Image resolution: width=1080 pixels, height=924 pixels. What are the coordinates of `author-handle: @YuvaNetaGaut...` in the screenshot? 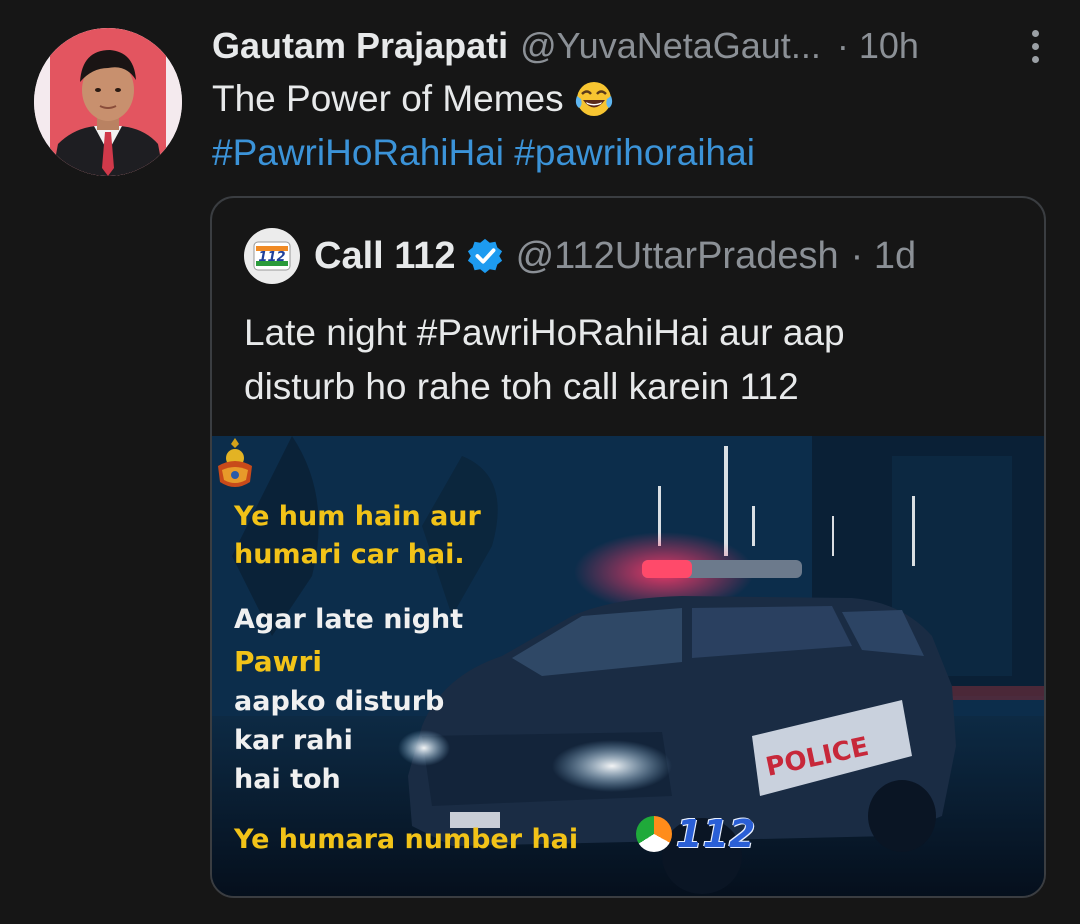 It's located at (670, 46).